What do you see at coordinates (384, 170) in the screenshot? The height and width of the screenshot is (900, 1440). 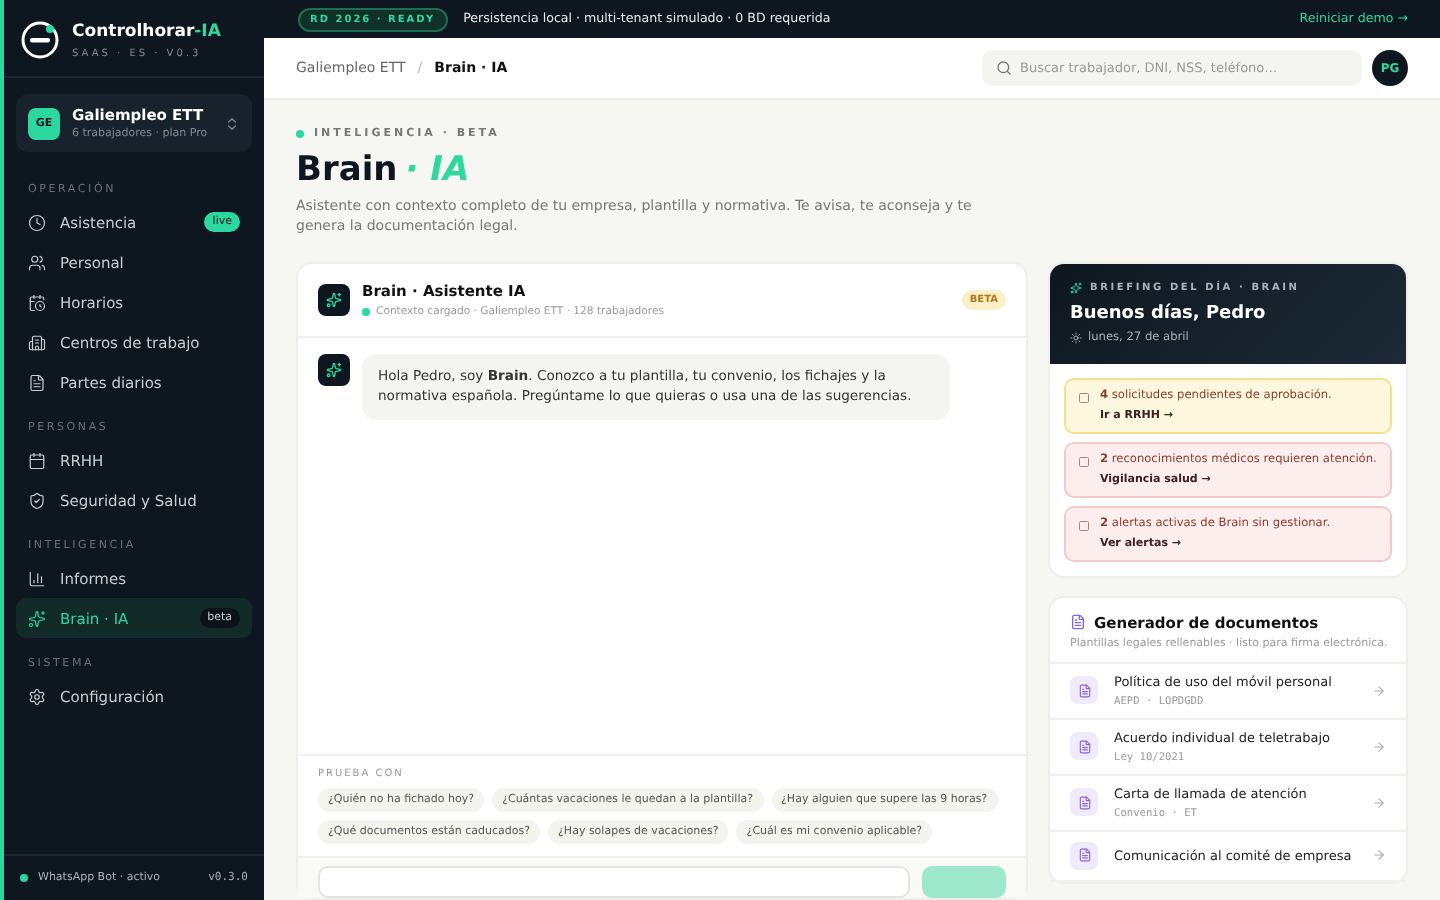 I see `page-title: Brain · IA` at bounding box center [384, 170].